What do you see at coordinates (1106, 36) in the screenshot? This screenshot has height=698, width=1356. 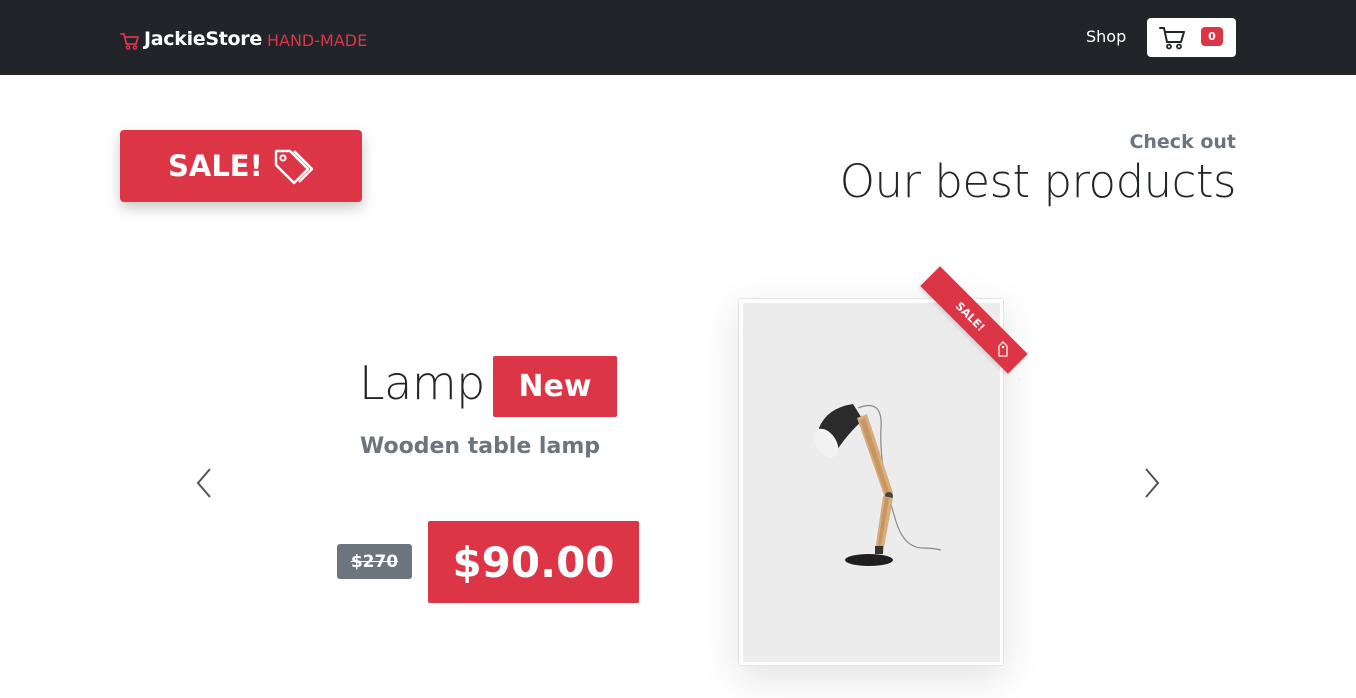 I see `nav-link-shop: Shop` at bounding box center [1106, 36].